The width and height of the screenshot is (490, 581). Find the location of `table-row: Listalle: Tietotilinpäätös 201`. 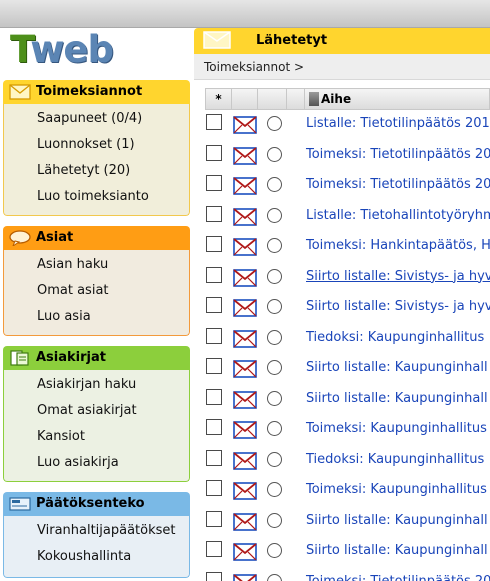

table-row: Listalle: Tietotilinpäätös 201 is located at coordinates (347, 124).